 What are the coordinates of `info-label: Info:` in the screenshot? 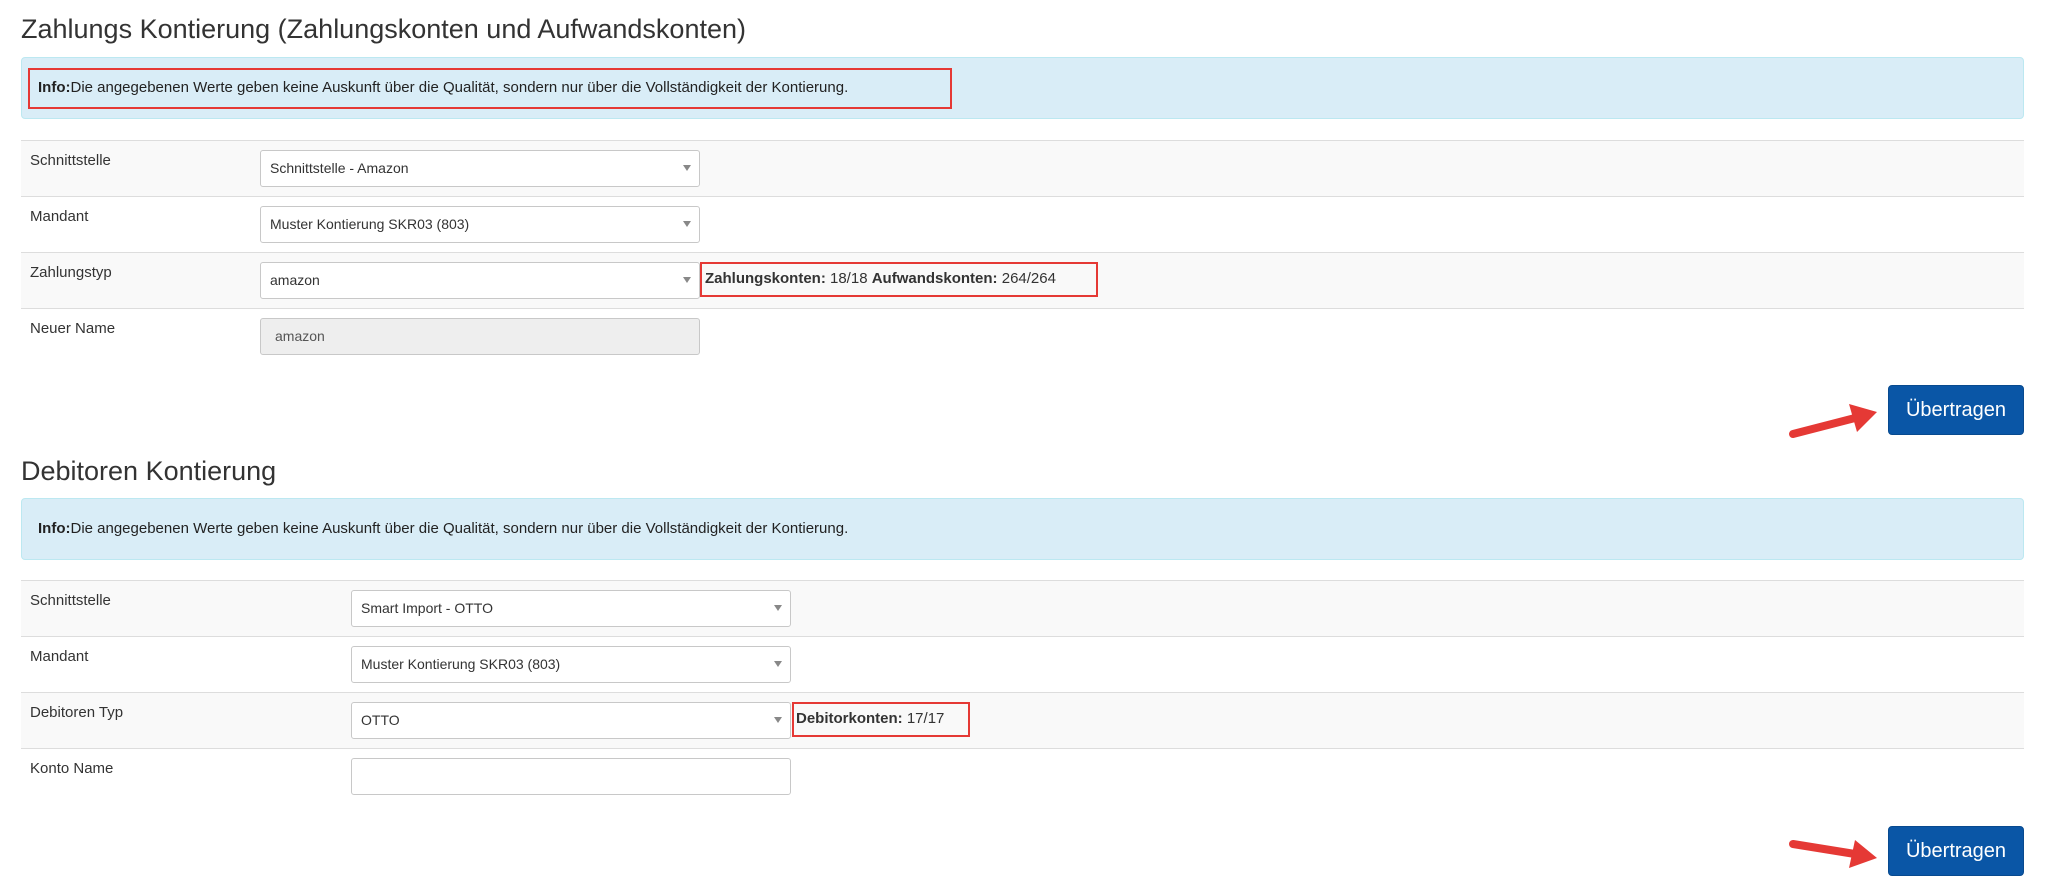 It's located at (54, 528).